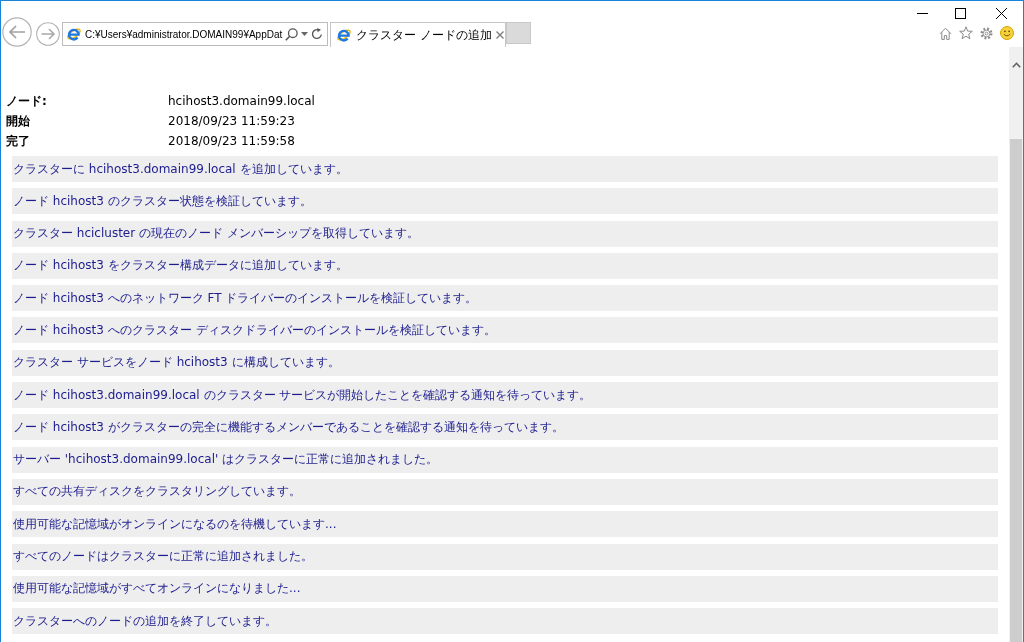 Image resolution: width=1024 pixels, height=642 pixels. Describe the element at coordinates (18, 141) in the screenshot. I see `field-label: 完了` at that location.